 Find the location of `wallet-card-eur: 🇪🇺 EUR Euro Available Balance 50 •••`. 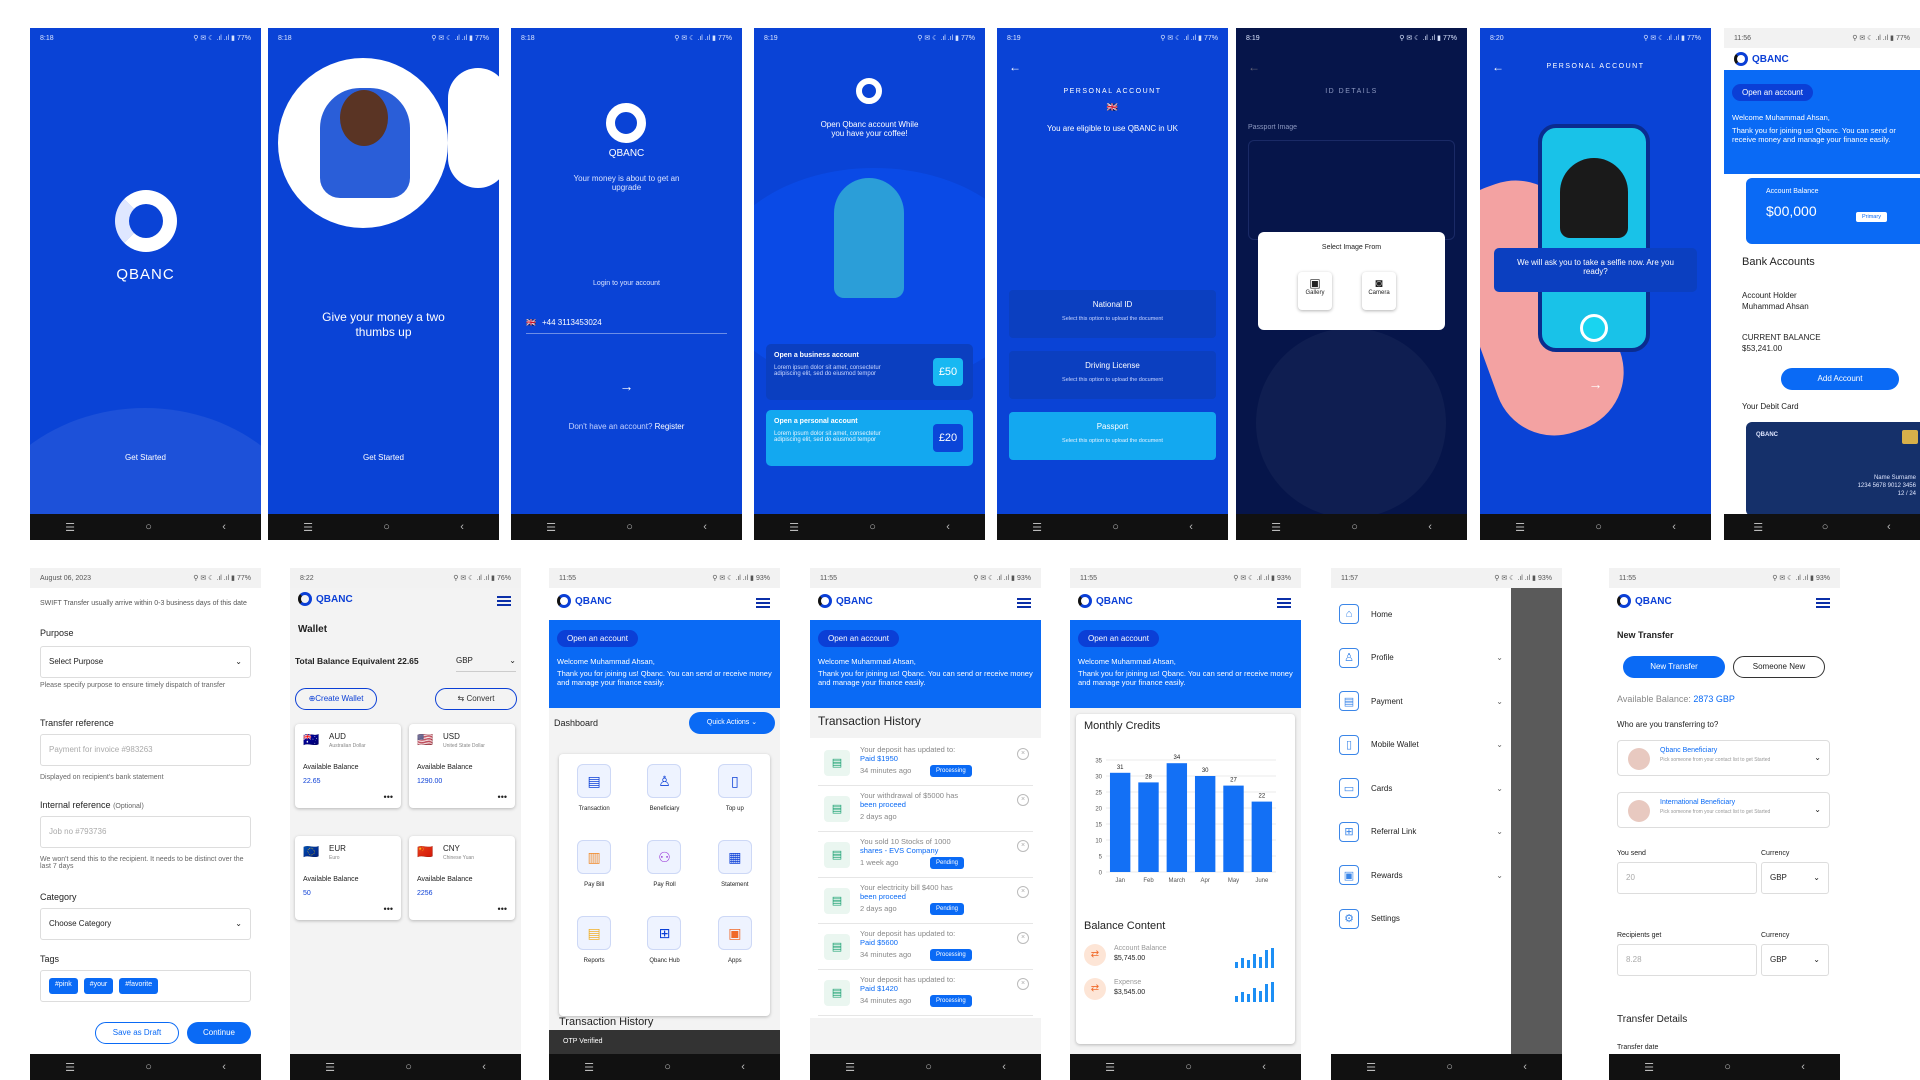

wallet-card-eur: 🇪🇺 EUR Euro Available Balance 50 ••• is located at coordinates (348, 878).